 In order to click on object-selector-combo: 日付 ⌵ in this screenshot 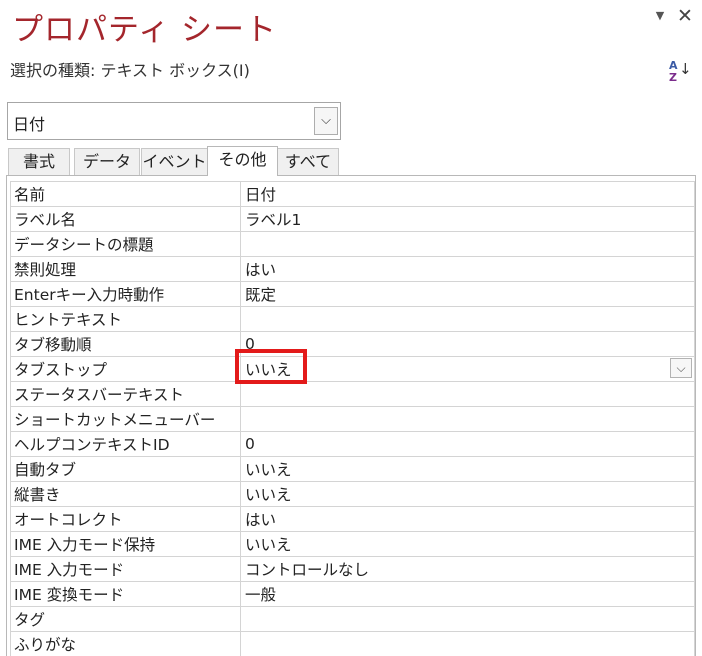, I will do `click(174, 121)`.